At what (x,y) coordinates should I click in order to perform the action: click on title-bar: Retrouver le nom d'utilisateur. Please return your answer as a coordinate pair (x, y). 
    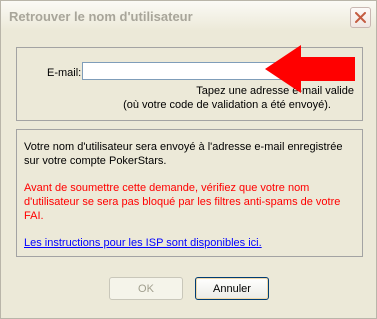
    Looking at the image, I should click on (188, 16).